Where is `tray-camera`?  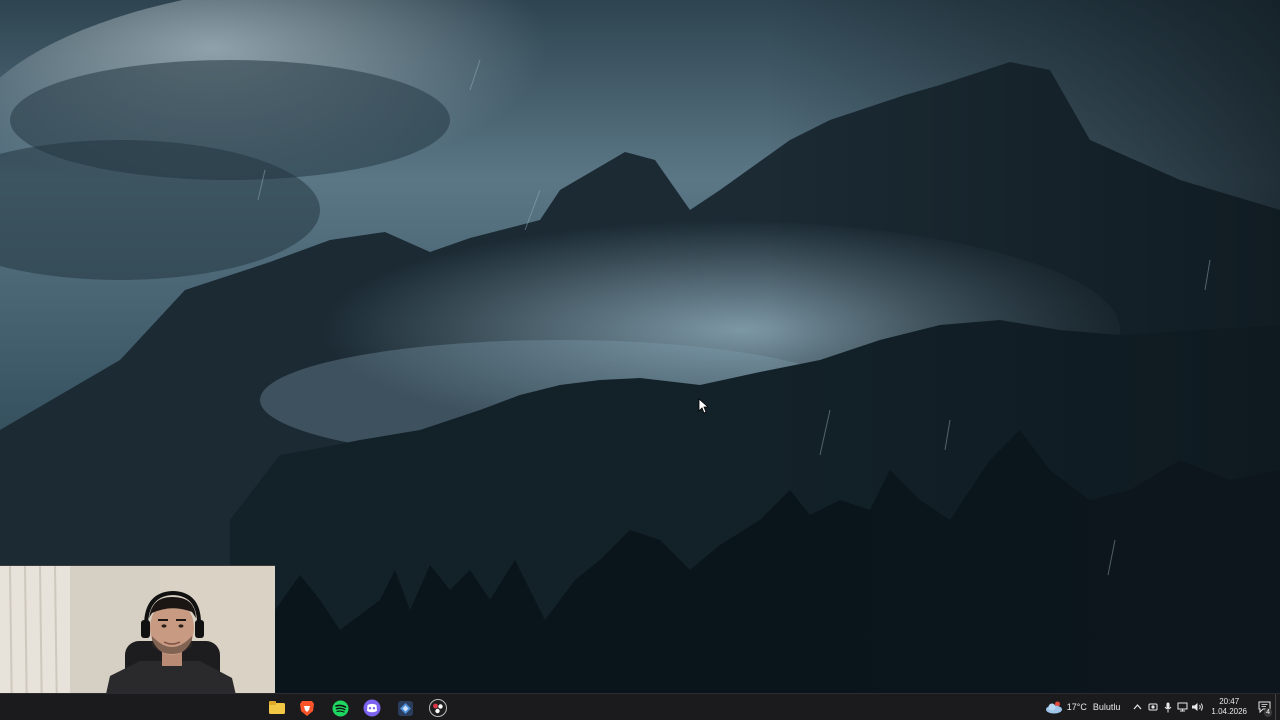
tray-camera is located at coordinates (1152, 707).